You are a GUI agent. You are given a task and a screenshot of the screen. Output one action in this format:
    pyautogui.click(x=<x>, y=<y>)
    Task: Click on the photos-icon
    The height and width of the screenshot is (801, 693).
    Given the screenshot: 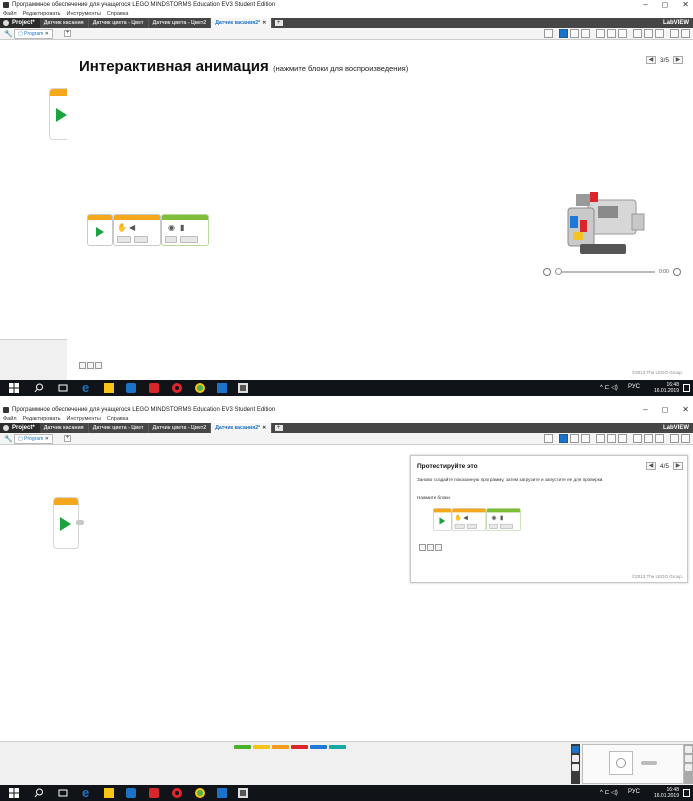 What is the action you would take?
    pyautogui.click(x=222, y=793)
    